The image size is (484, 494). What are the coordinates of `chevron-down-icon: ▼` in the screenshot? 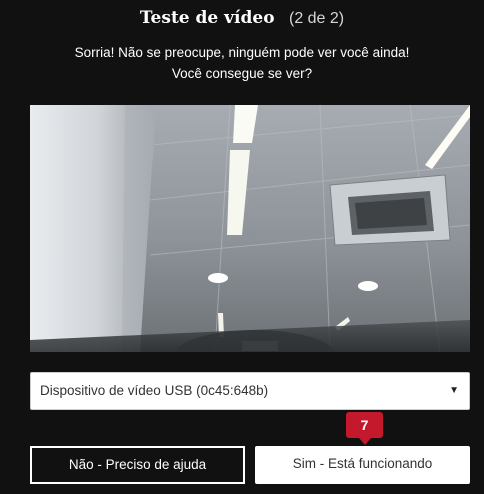 It's located at (454, 390).